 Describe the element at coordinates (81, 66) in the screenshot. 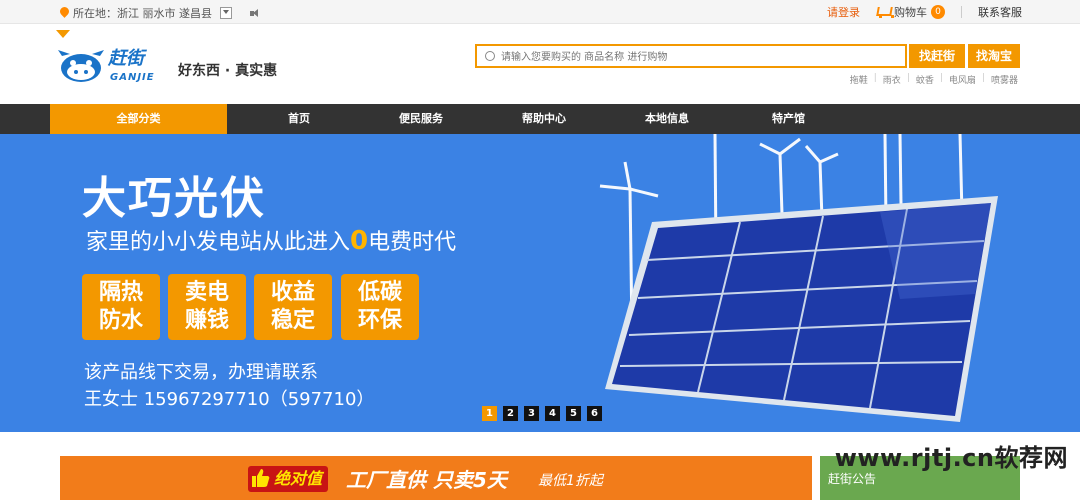

I see `cow-logo-icon` at that location.